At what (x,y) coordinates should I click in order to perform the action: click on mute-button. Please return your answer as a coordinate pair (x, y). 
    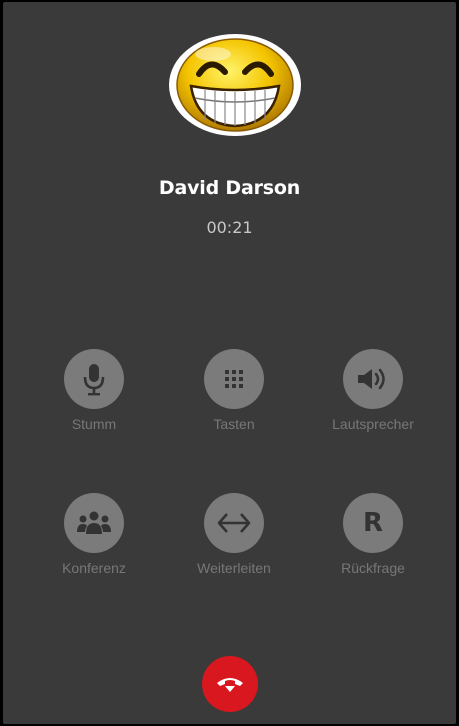
    Looking at the image, I should click on (94, 379).